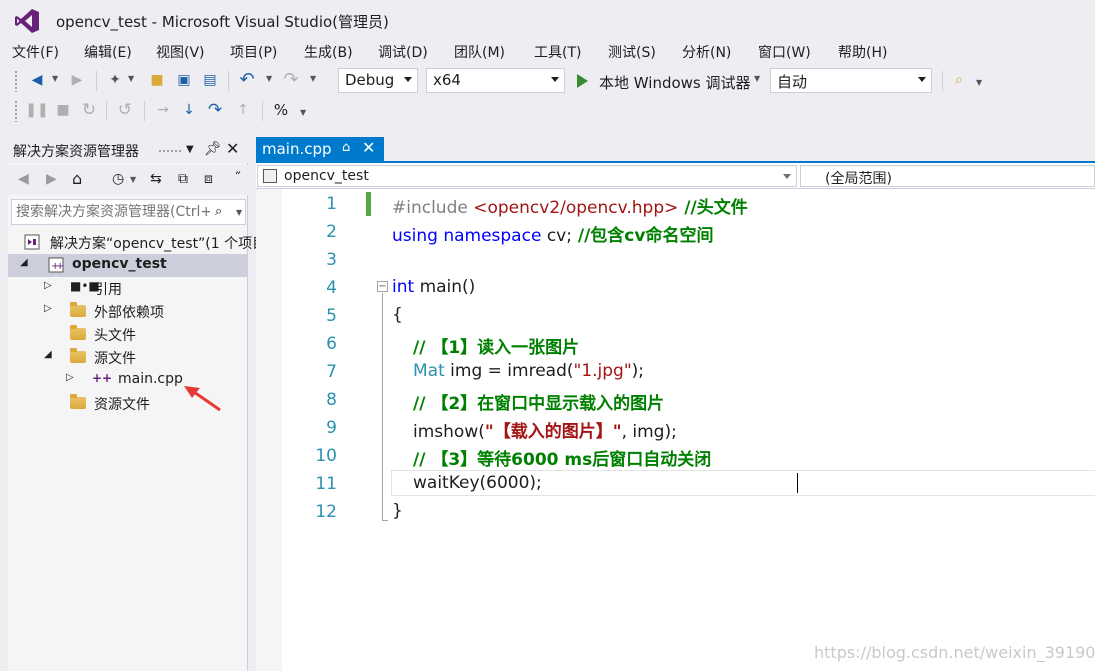  I want to click on code-token: // 【2】在窗口中显示载入的图片, so click(539, 404).